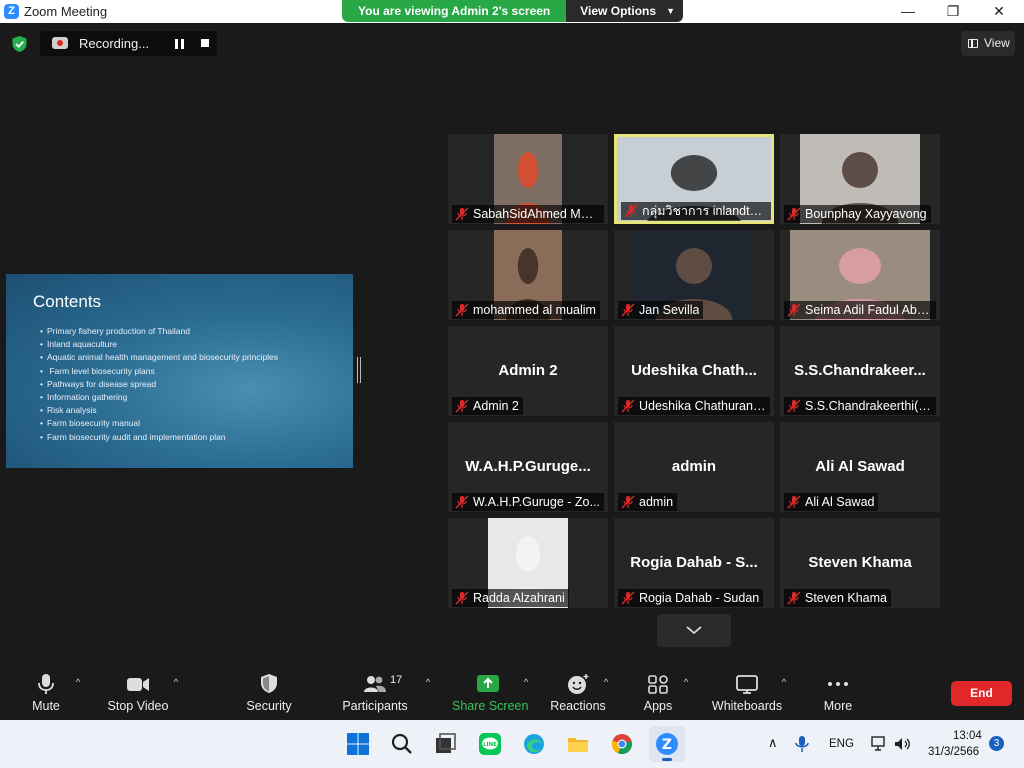 This screenshot has width=1024, height=768. Describe the element at coordinates (490, 744) in the screenshot. I see `line-app-icon: LINE` at that location.